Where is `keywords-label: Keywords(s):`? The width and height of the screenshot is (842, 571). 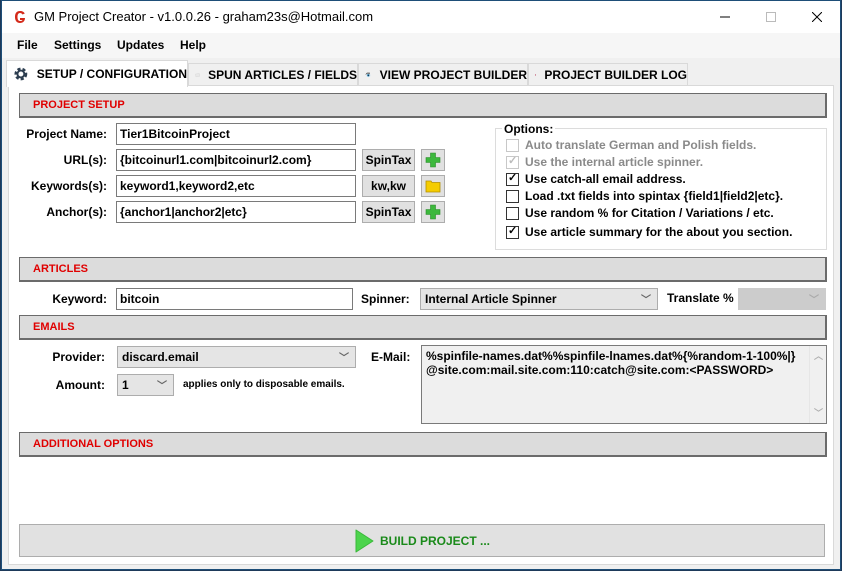 keywords-label: Keywords(s): is located at coordinates (68, 186).